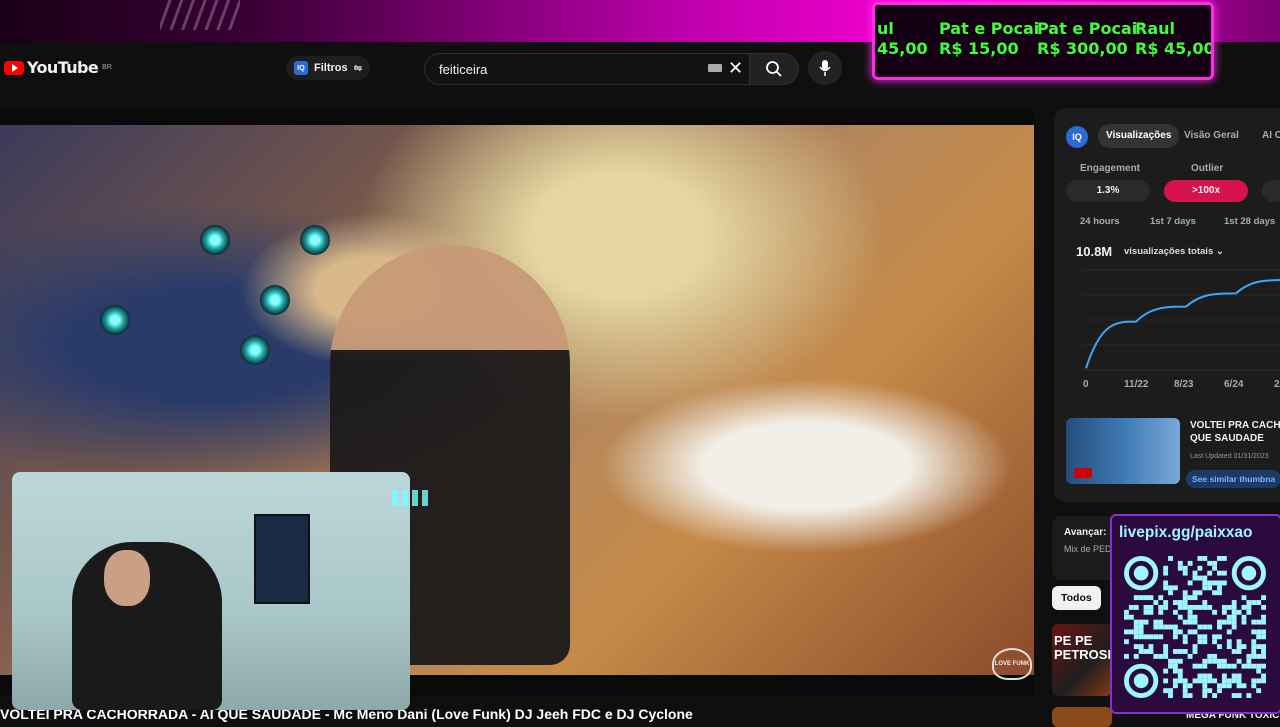 Image resolution: width=1280 pixels, height=727 pixels. Describe the element at coordinates (1219, 251) in the screenshot. I see `chevron-down-icon: ⌄` at that location.